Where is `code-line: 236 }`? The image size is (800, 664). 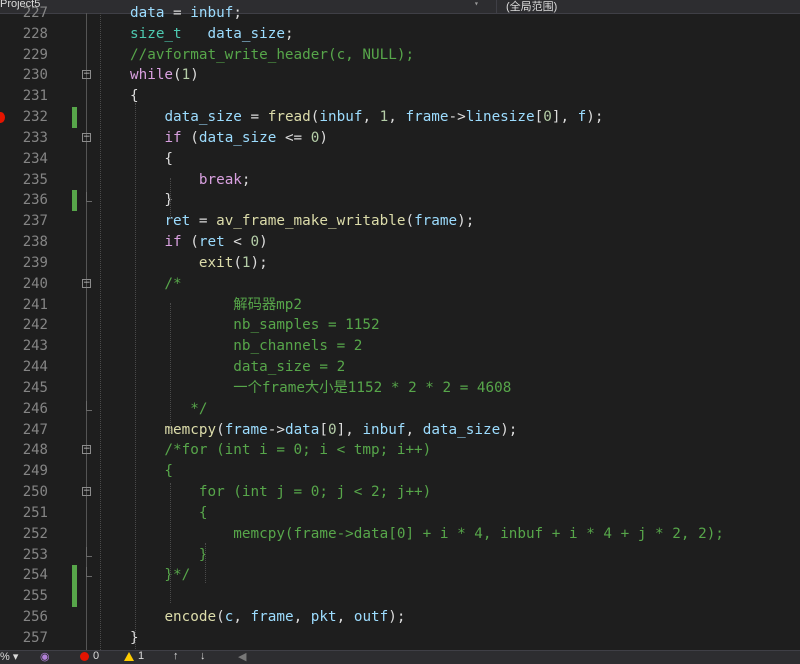 code-line: 236 } is located at coordinates (400, 201).